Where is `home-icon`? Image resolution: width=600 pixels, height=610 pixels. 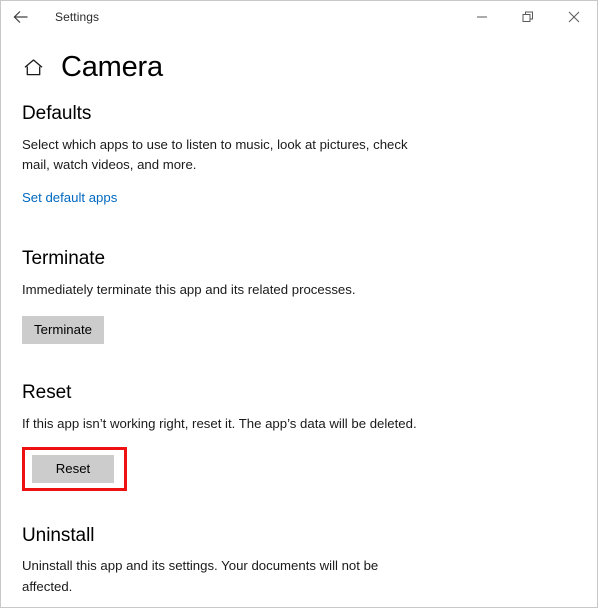 home-icon is located at coordinates (33, 67).